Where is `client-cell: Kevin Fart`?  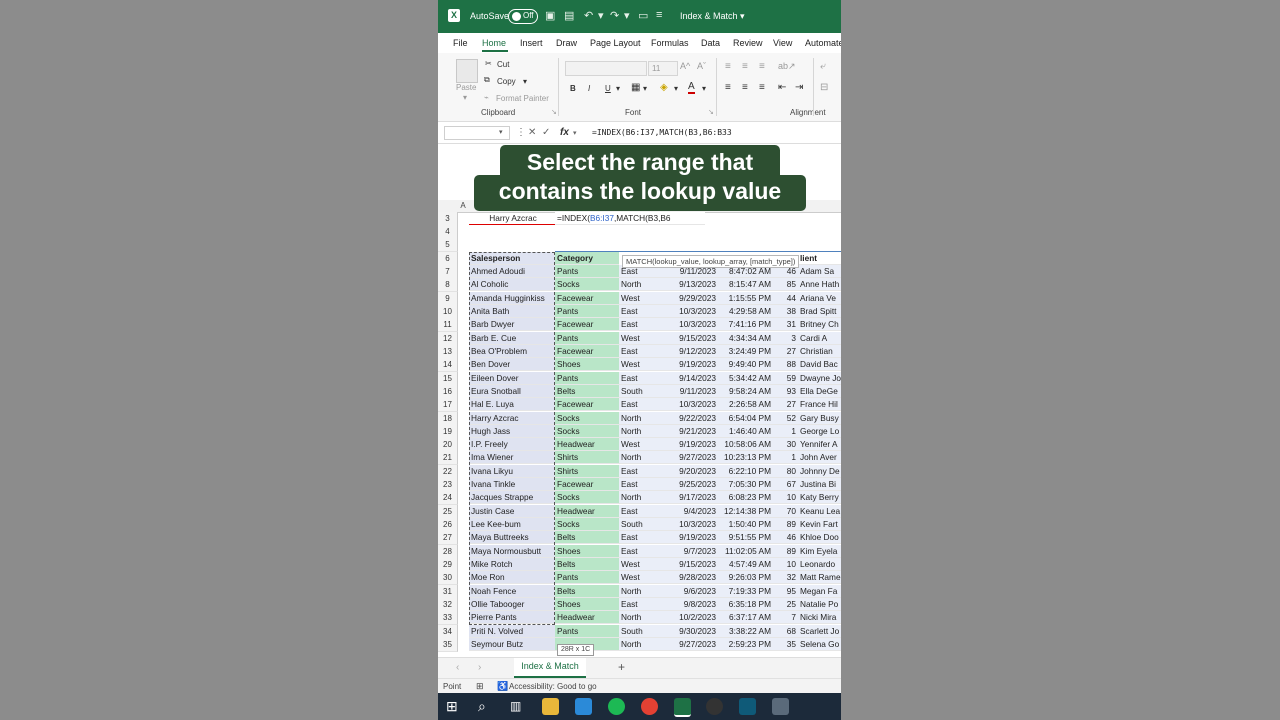 client-cell: Kevin Fart is located at coordinates (819, 525).